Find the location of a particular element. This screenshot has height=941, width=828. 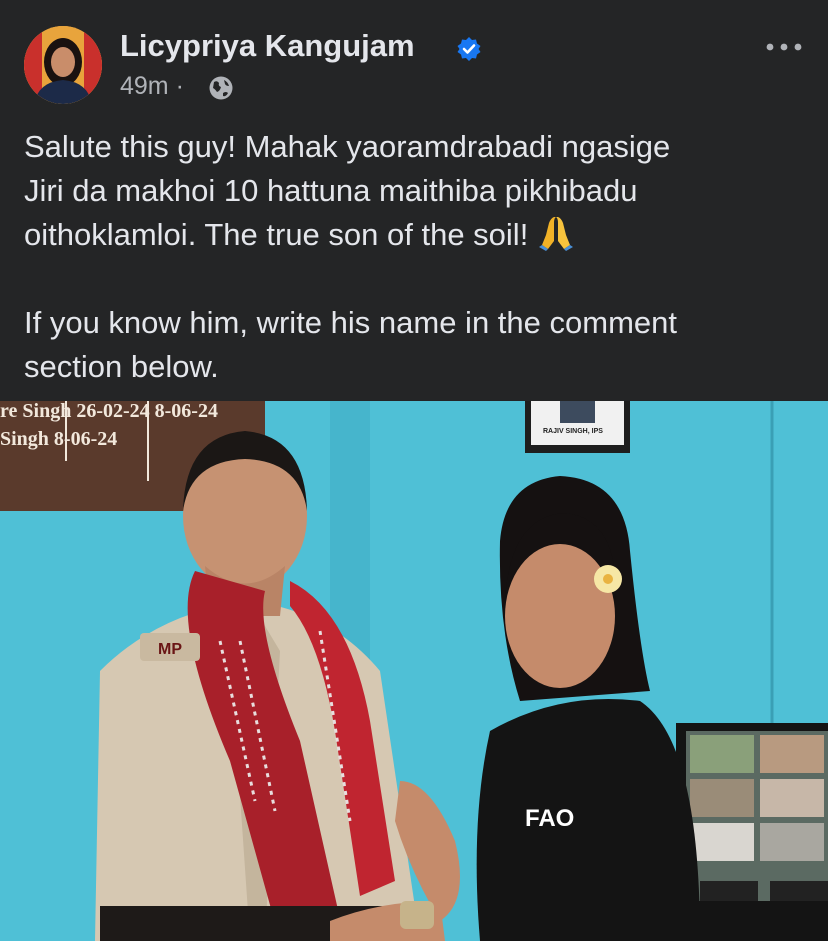

post-text-span: oithoklamloi. The true son of the soil! is located at coordinates (276, 234).